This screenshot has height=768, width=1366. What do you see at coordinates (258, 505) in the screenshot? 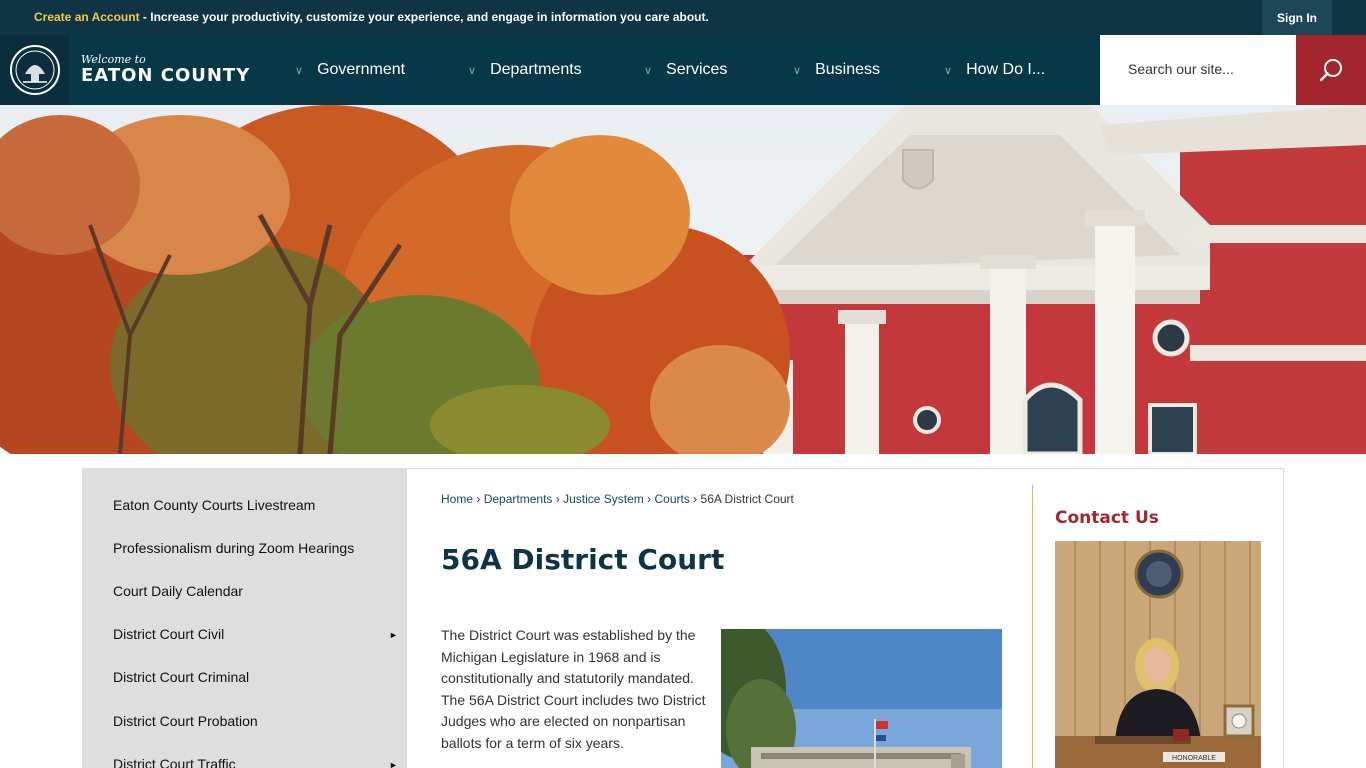
I see `sidebar-item-livestream: Eaton County Courts Livestream` at bounding box center [258, 505].